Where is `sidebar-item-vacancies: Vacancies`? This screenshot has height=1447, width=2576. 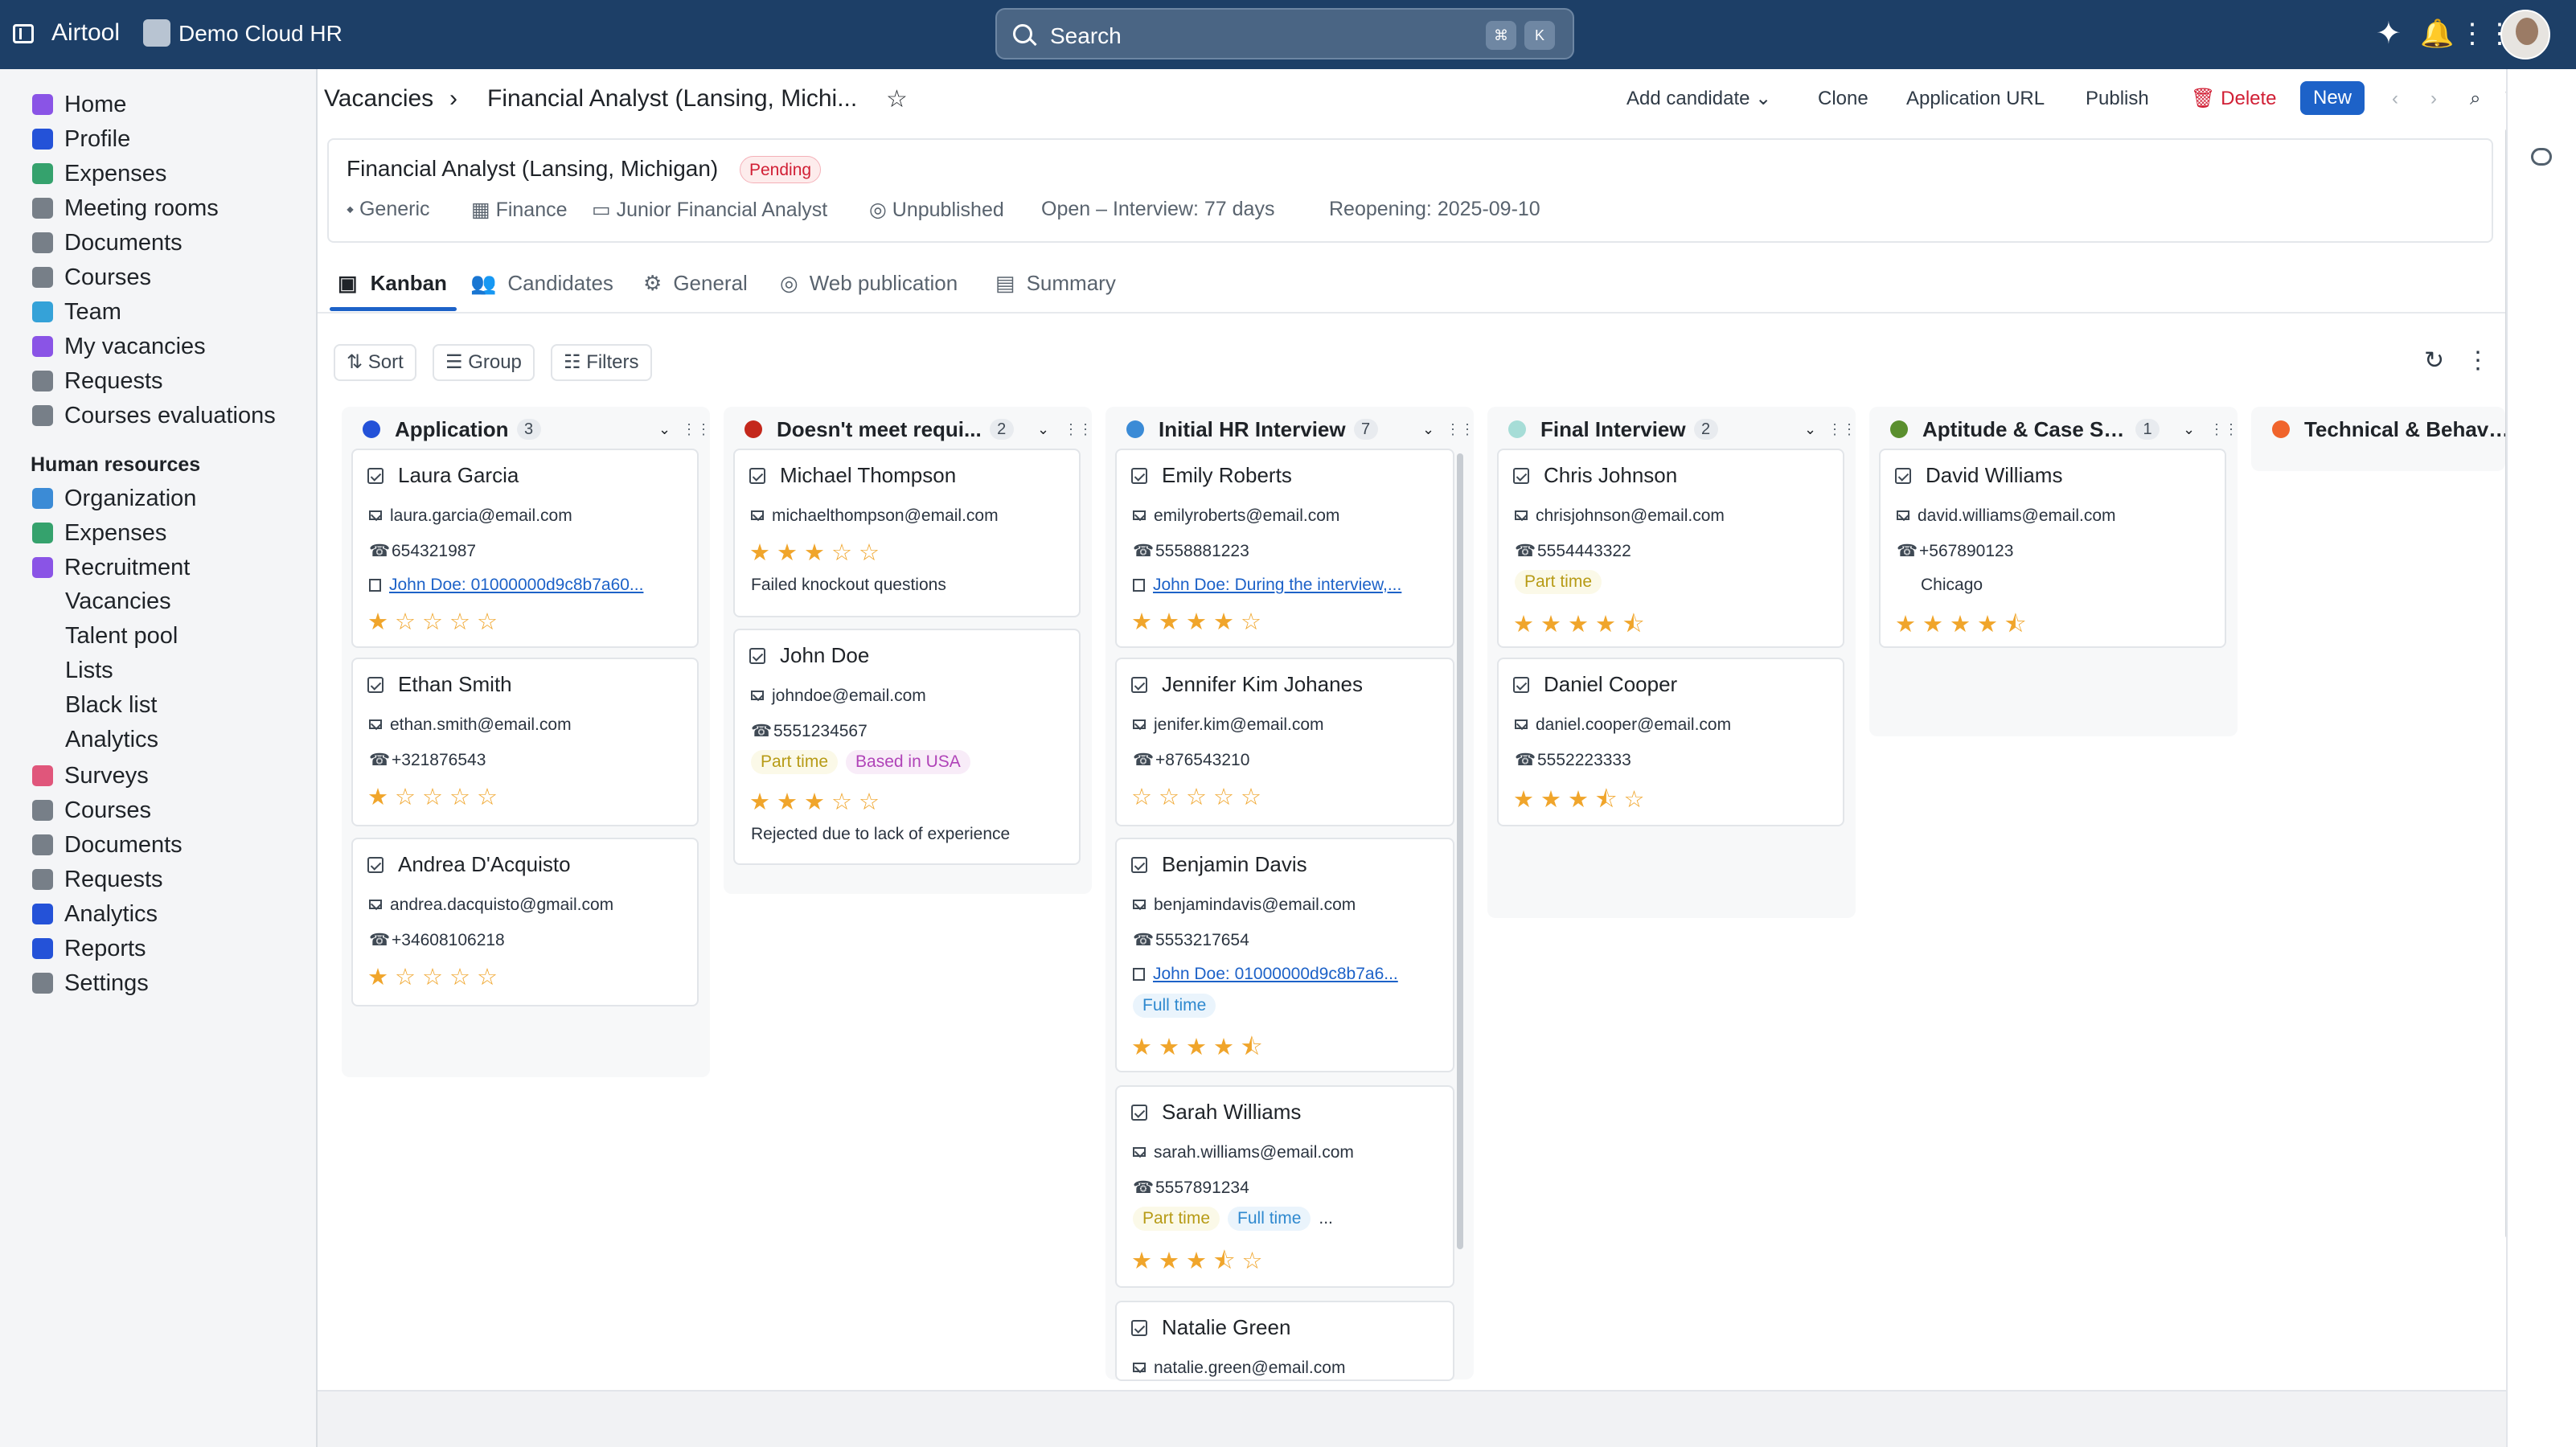 sidebar-item-vacancies: Vacancies is located at coordinates (118, 601).